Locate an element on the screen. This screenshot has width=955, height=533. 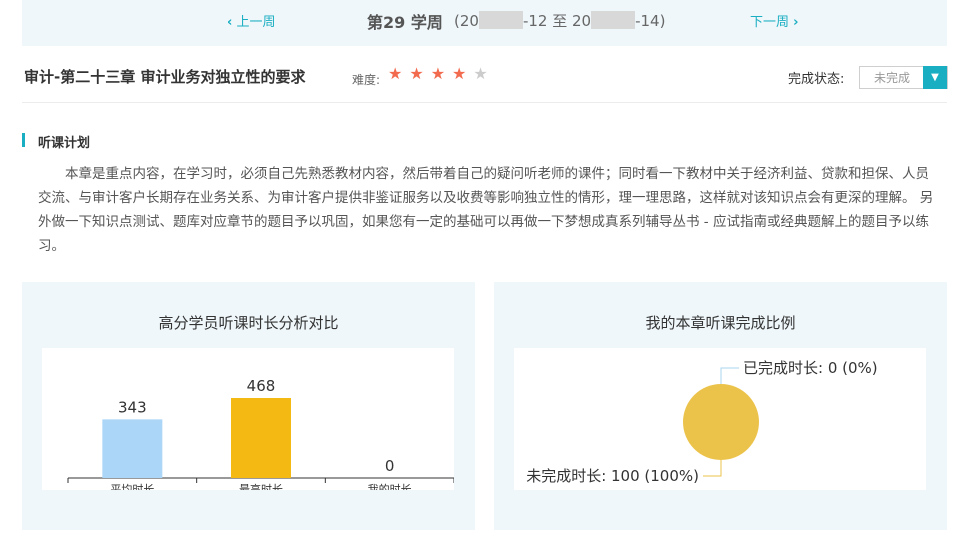
week-date-range: (20 -12 至 20 -14) is located at coordinates (559, 20).